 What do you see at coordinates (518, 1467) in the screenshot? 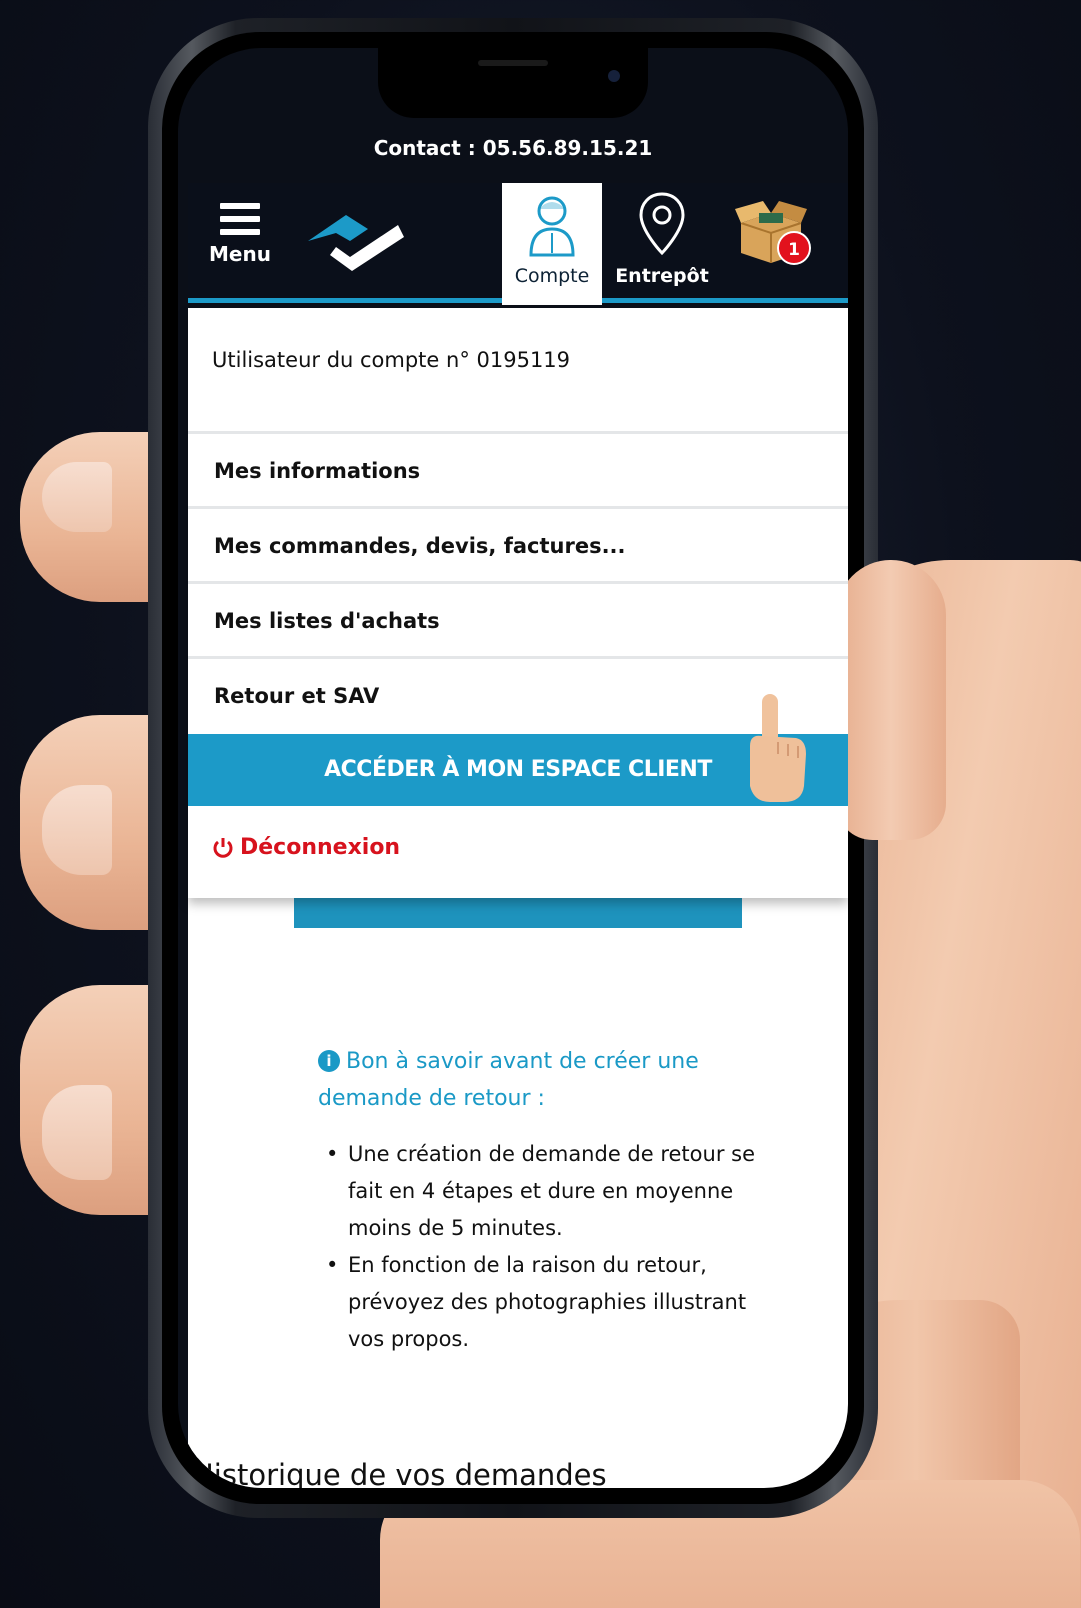
I see `history-heading: Historique de vos demandes` at bounding box center [518, 1467].